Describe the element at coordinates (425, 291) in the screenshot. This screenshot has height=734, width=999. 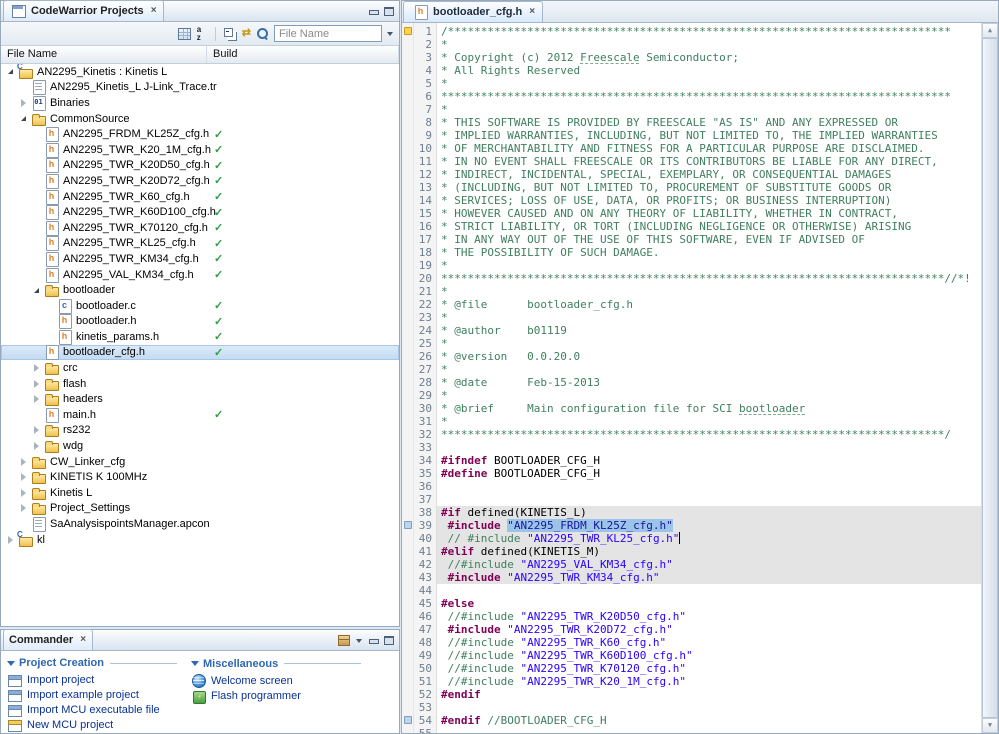
I see `line-number: 21` at that location.